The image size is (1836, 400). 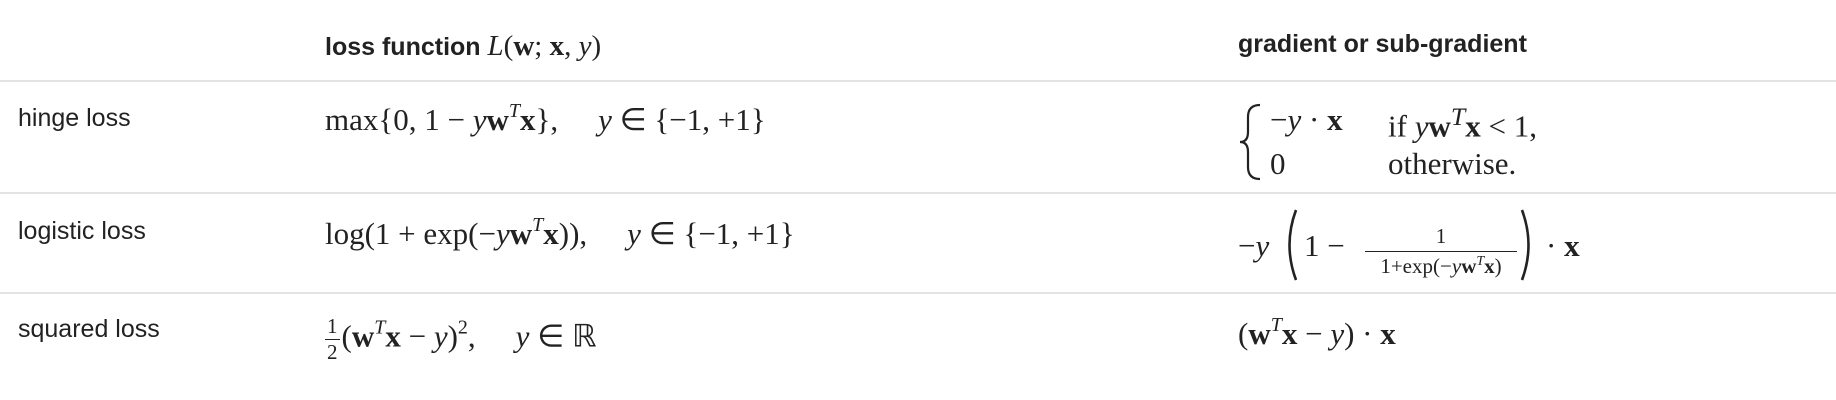 I want to click on squared-loss-formula: 1 2 (wTx − y)2, y ∈ ℝ, so click(x=461, y=339).